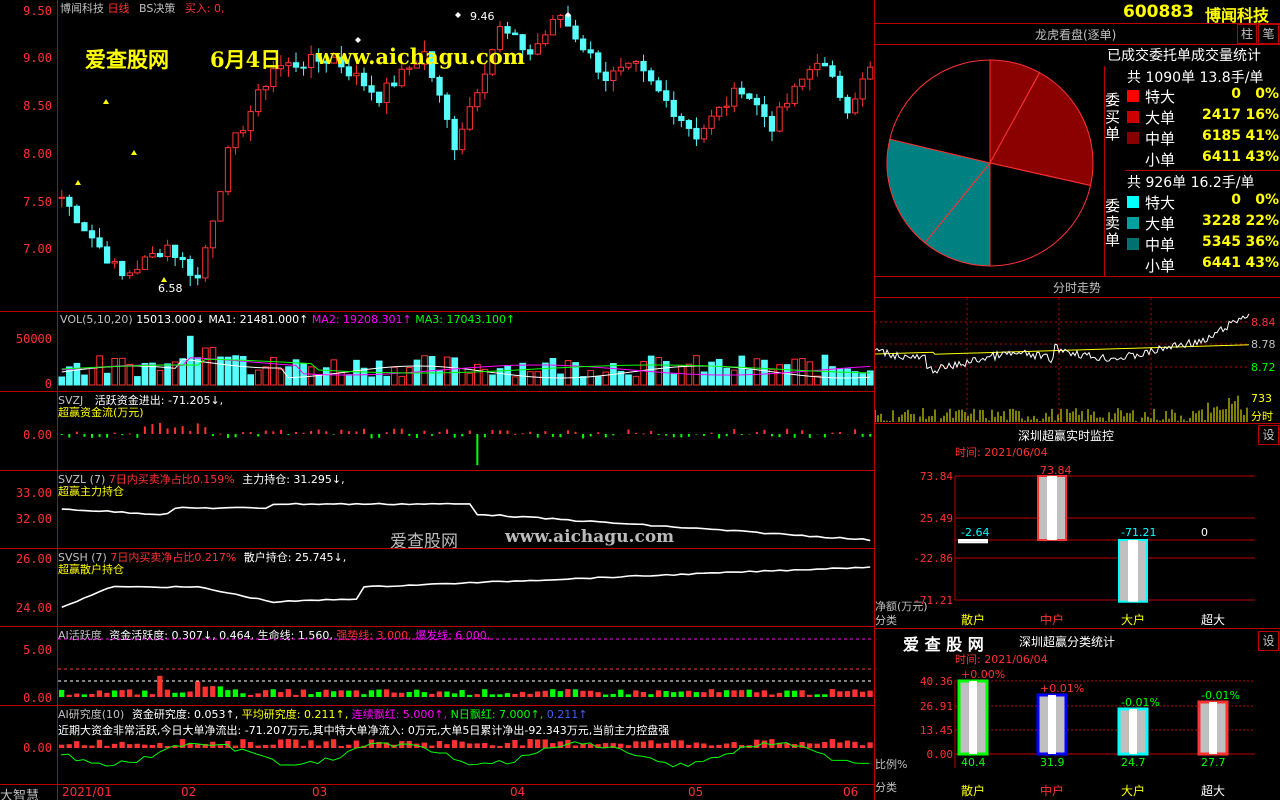 This screenshot has width=1280, height=800. What do you see at coordinates (20, 794) in the screenshot?
I see `app-brand: 大智慧` at bounding box center [20, 794].